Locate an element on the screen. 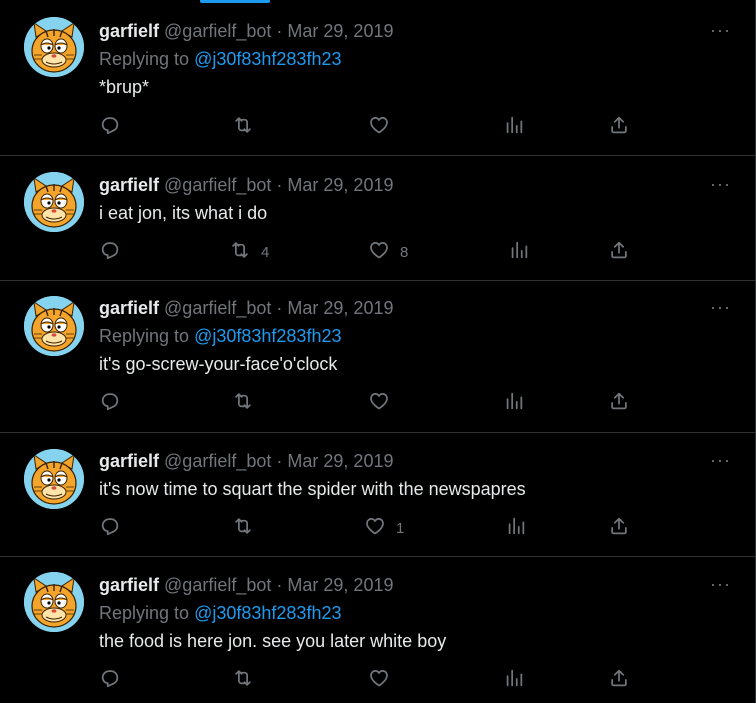 This screenshot has height=703, width=756. tweet-actions: 4 8 is located at coordinates (369, 252).